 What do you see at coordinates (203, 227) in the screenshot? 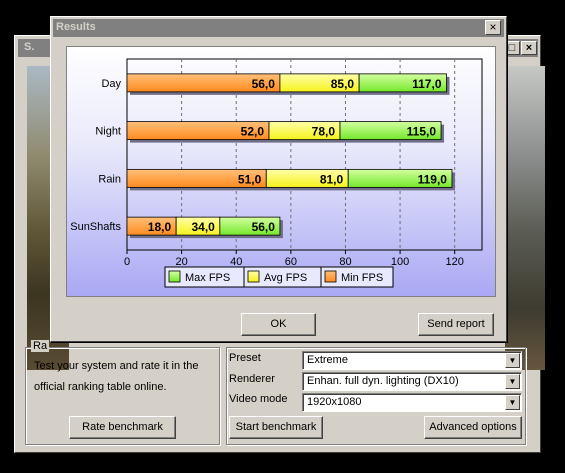
I see `data-label: 34,0` at bounding box center [203, 227].